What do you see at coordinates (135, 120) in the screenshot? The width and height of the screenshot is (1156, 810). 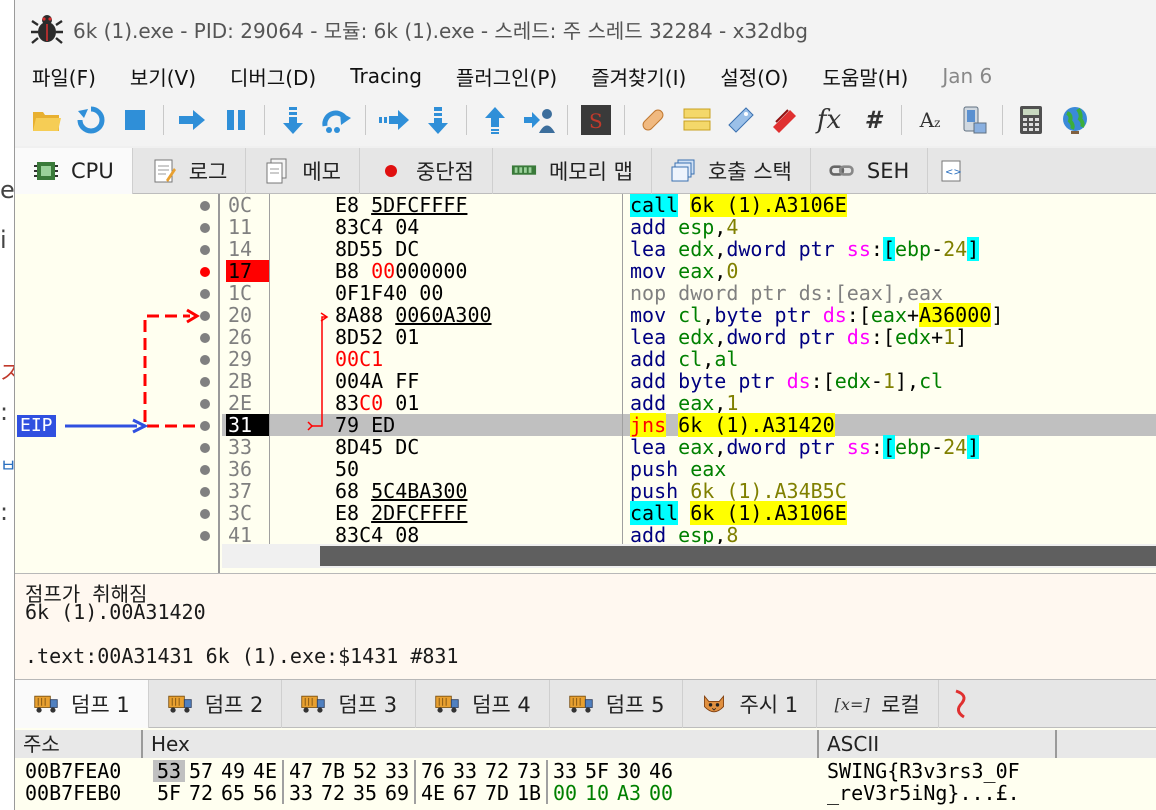 I see `stop-icon` at bounding box center [135, 120].